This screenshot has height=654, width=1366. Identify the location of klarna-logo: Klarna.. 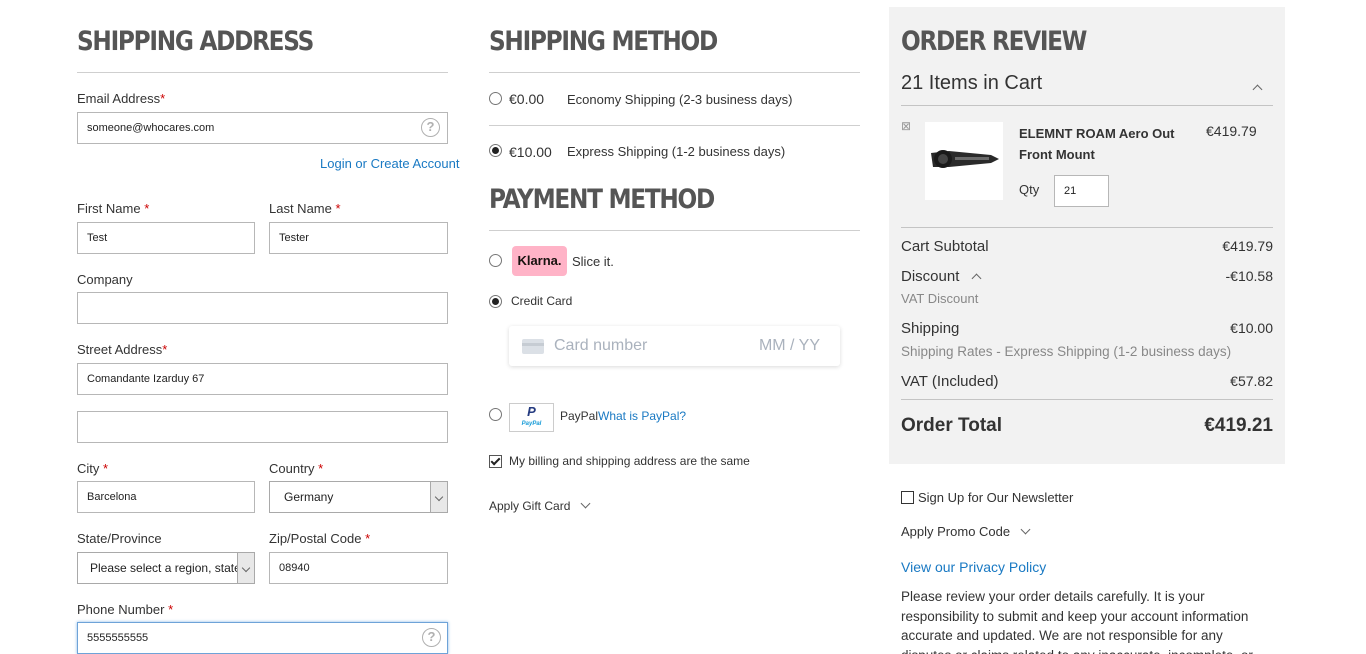
(539, 261).